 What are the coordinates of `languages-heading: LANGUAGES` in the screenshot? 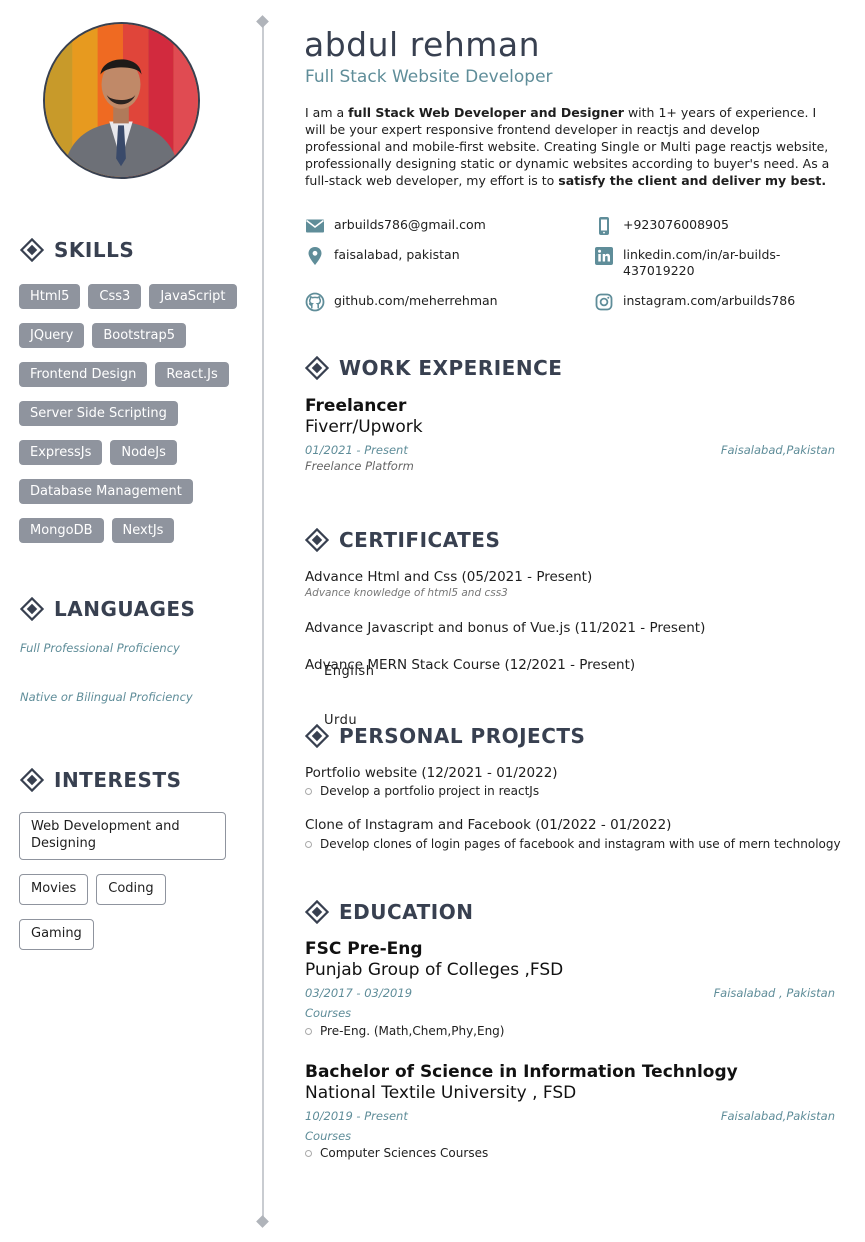 It's located at (107, 609).